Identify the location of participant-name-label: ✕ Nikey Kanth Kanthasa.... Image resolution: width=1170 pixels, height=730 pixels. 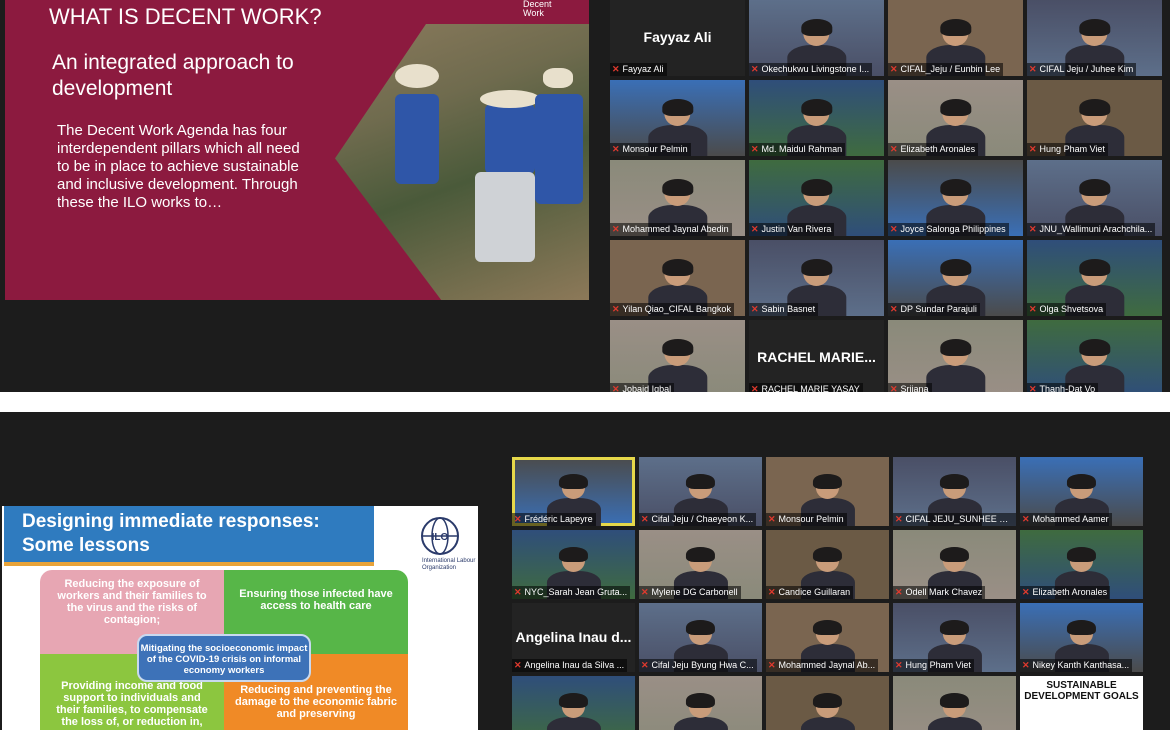
(1076, 665).